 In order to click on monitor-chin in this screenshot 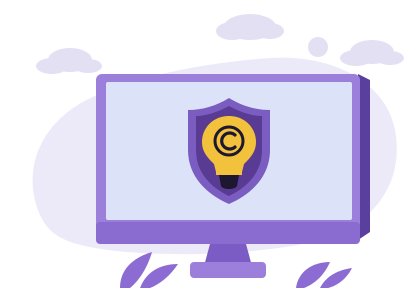, I will do `click(228, 233)`.